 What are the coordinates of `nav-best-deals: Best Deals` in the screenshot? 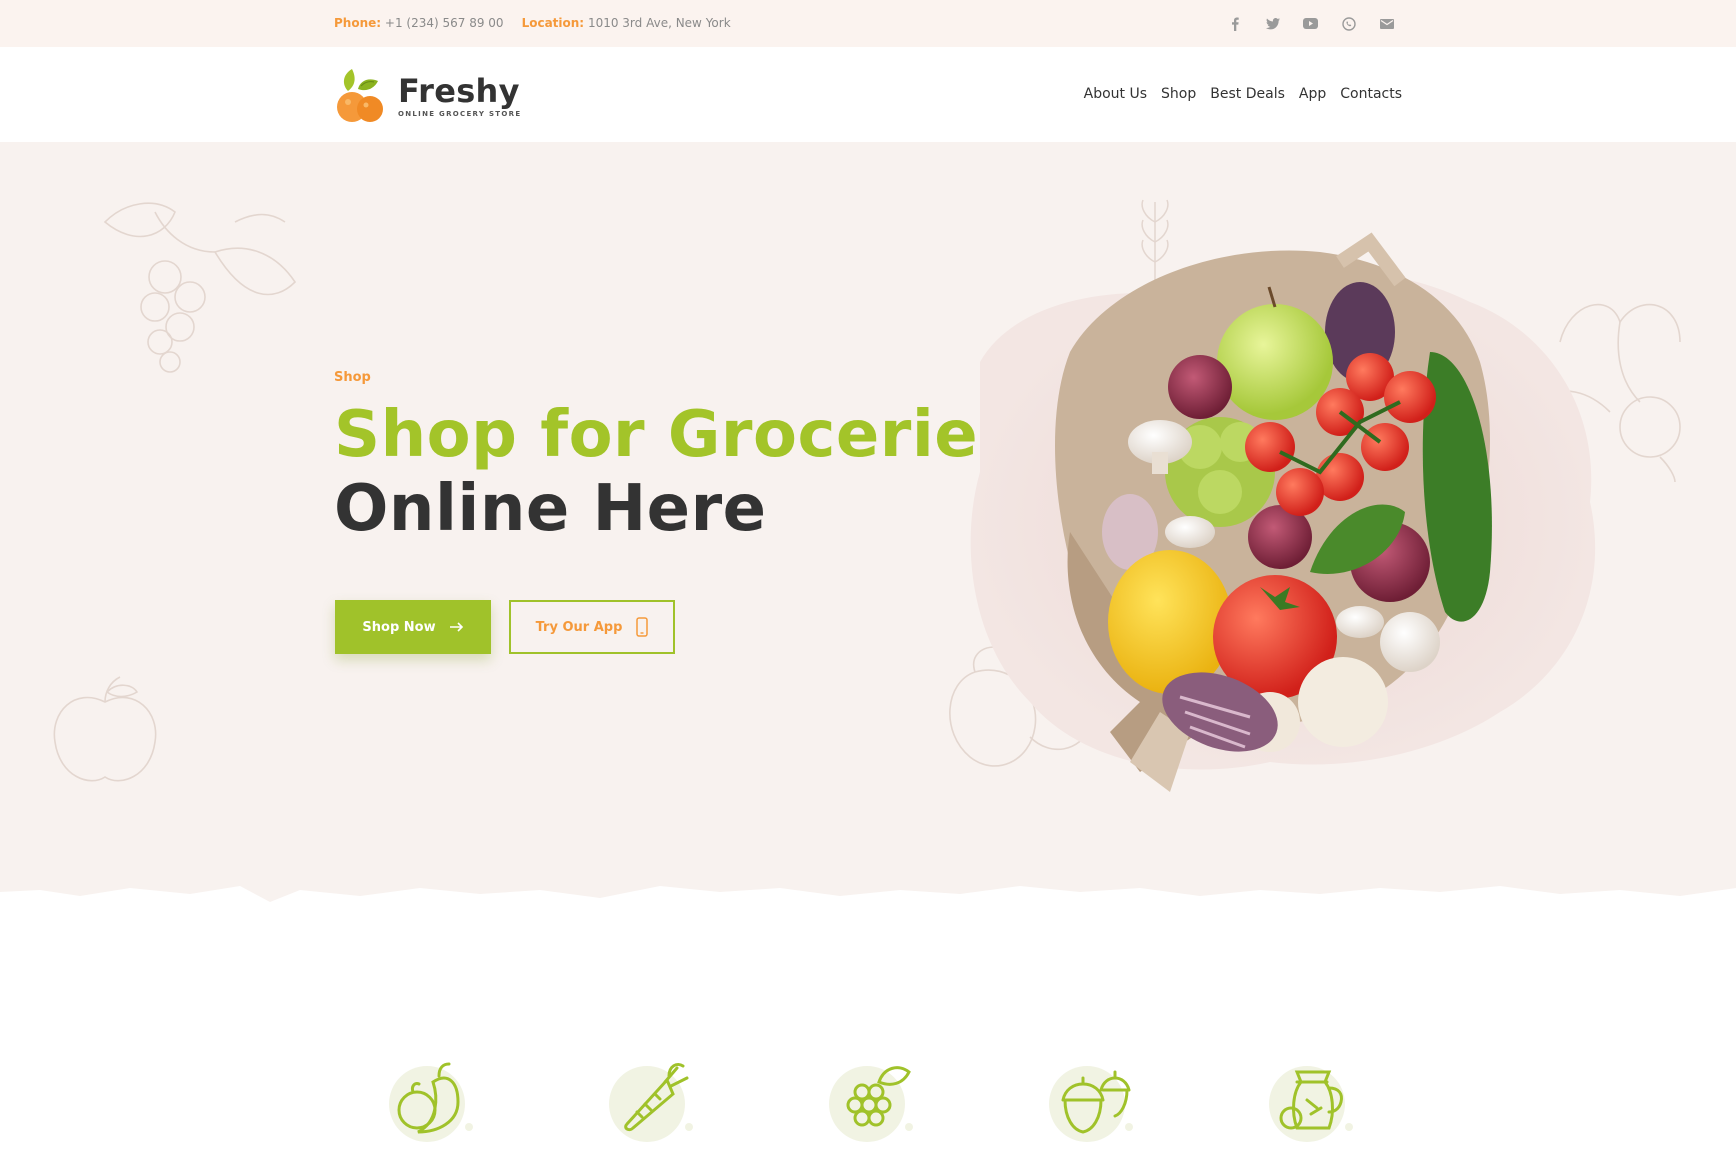 It's located at (1247, 94).